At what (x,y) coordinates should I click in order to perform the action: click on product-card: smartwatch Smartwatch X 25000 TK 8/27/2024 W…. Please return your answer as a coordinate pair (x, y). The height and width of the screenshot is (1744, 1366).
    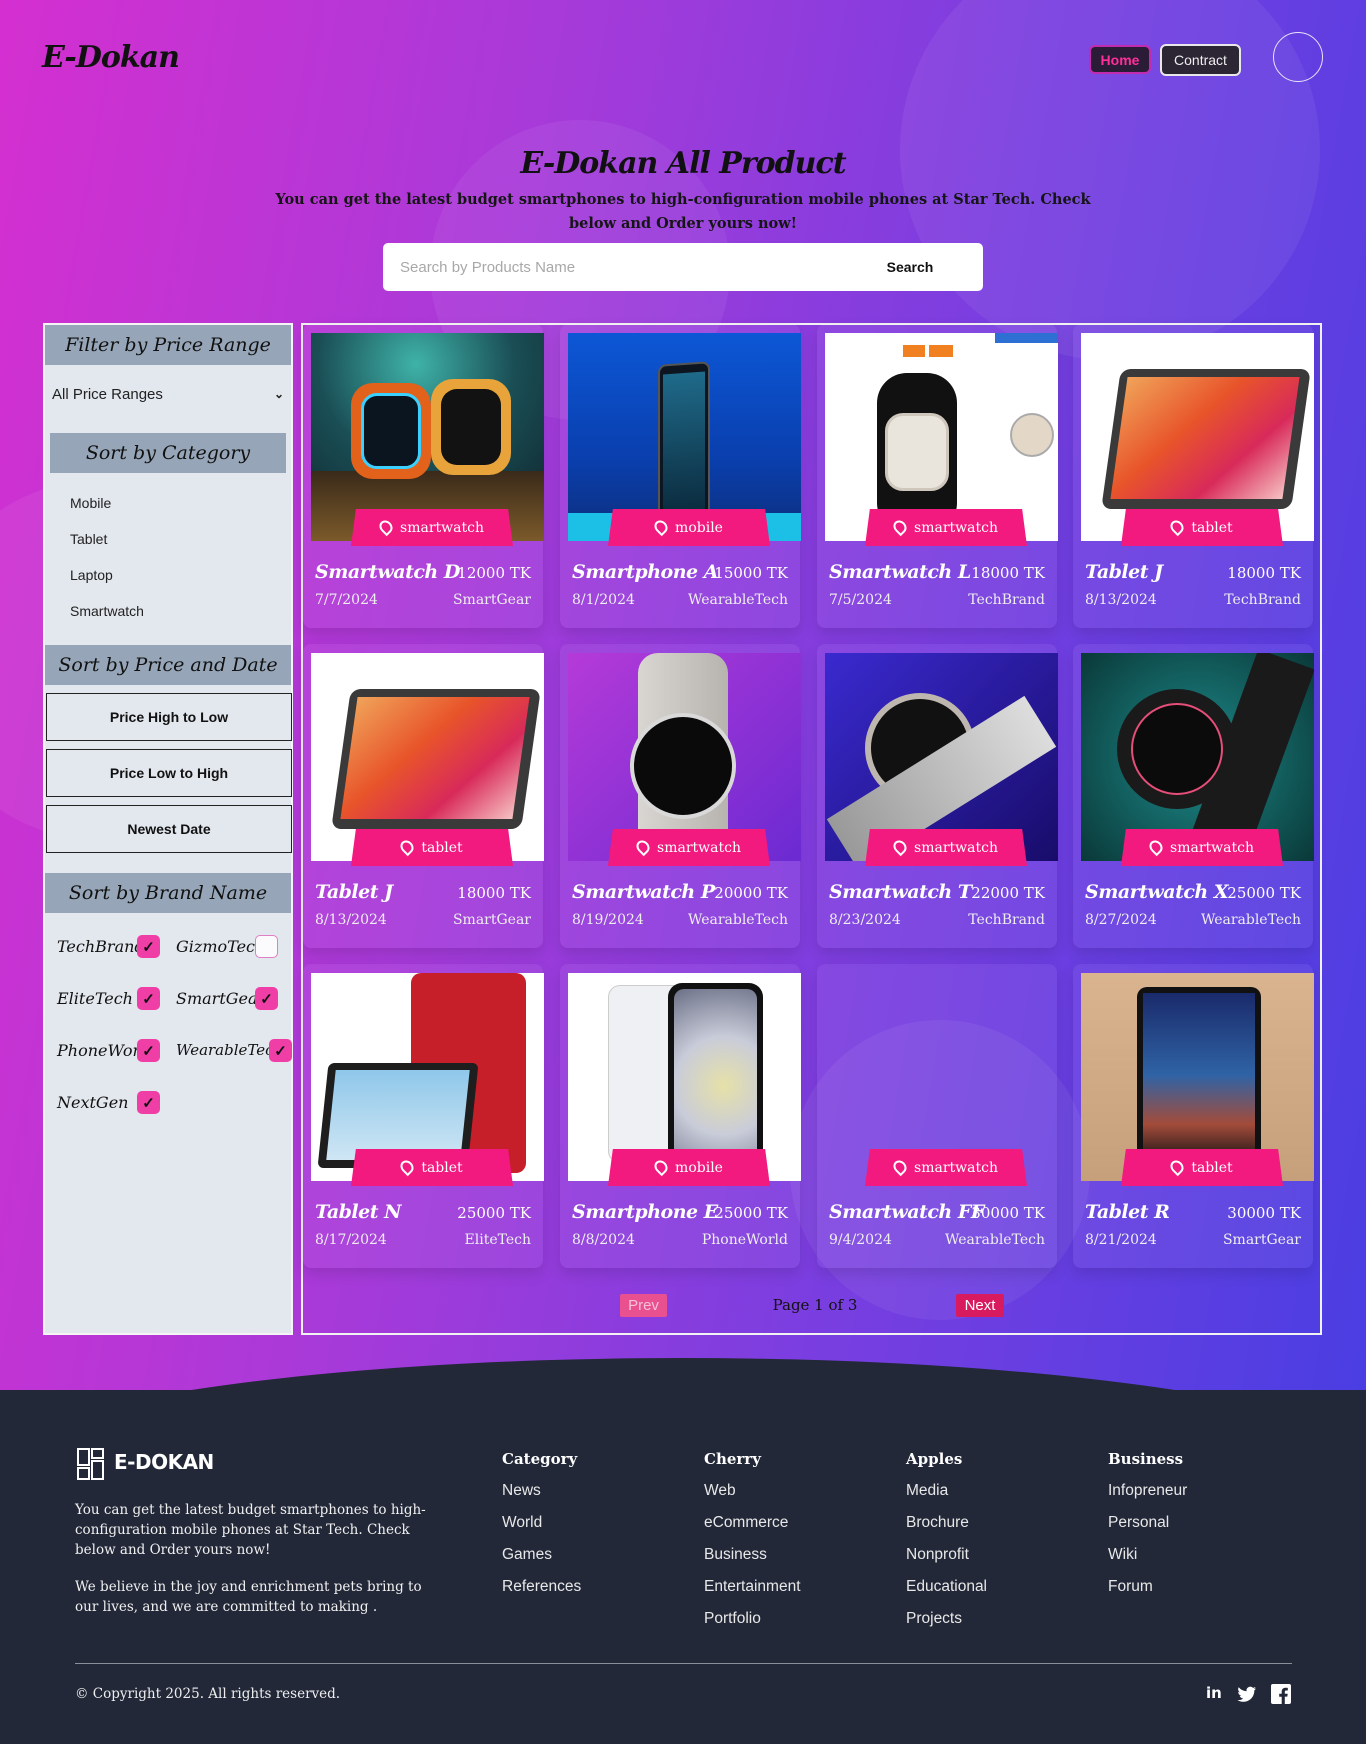
    Looking at the image, I should click on (1193, 796).